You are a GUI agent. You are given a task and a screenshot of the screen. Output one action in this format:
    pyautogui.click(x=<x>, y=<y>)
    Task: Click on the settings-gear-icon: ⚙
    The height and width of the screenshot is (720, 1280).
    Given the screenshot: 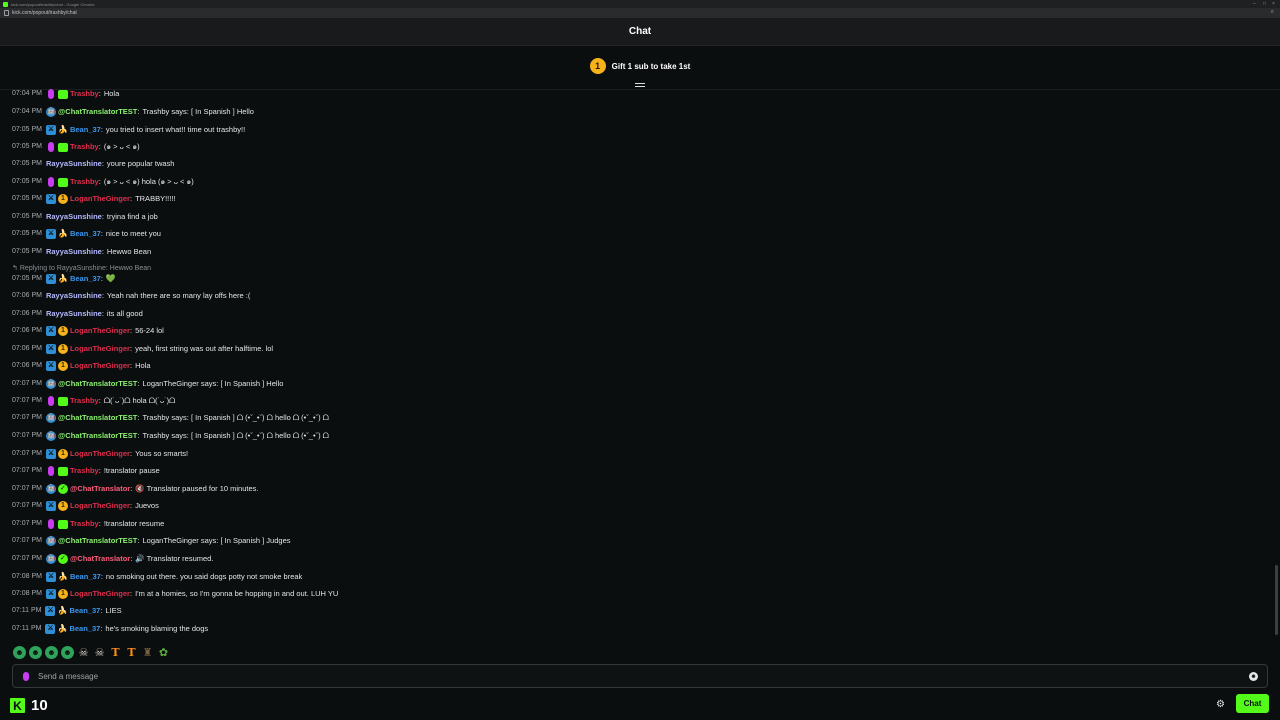 What is the action you would take?
    pyautogui.click(x=1220, y=704)
    